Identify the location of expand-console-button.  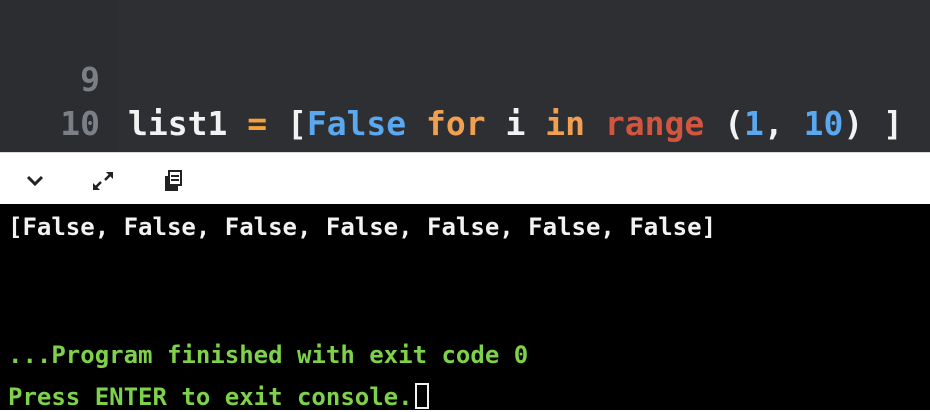
(103, 181).